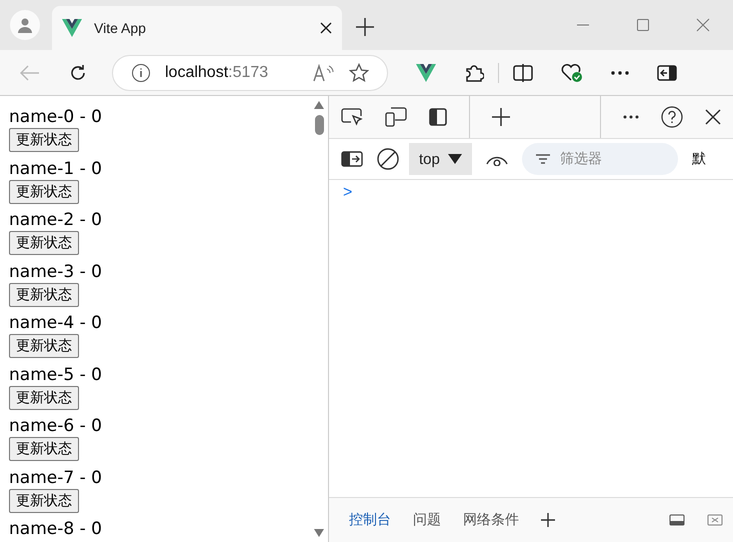 This screenshot has width=733, height=542. What do you see at coordinates (217, 73) in the screenshot?
I see `url-text: localhost:5173` at bounding box center [217, 73].